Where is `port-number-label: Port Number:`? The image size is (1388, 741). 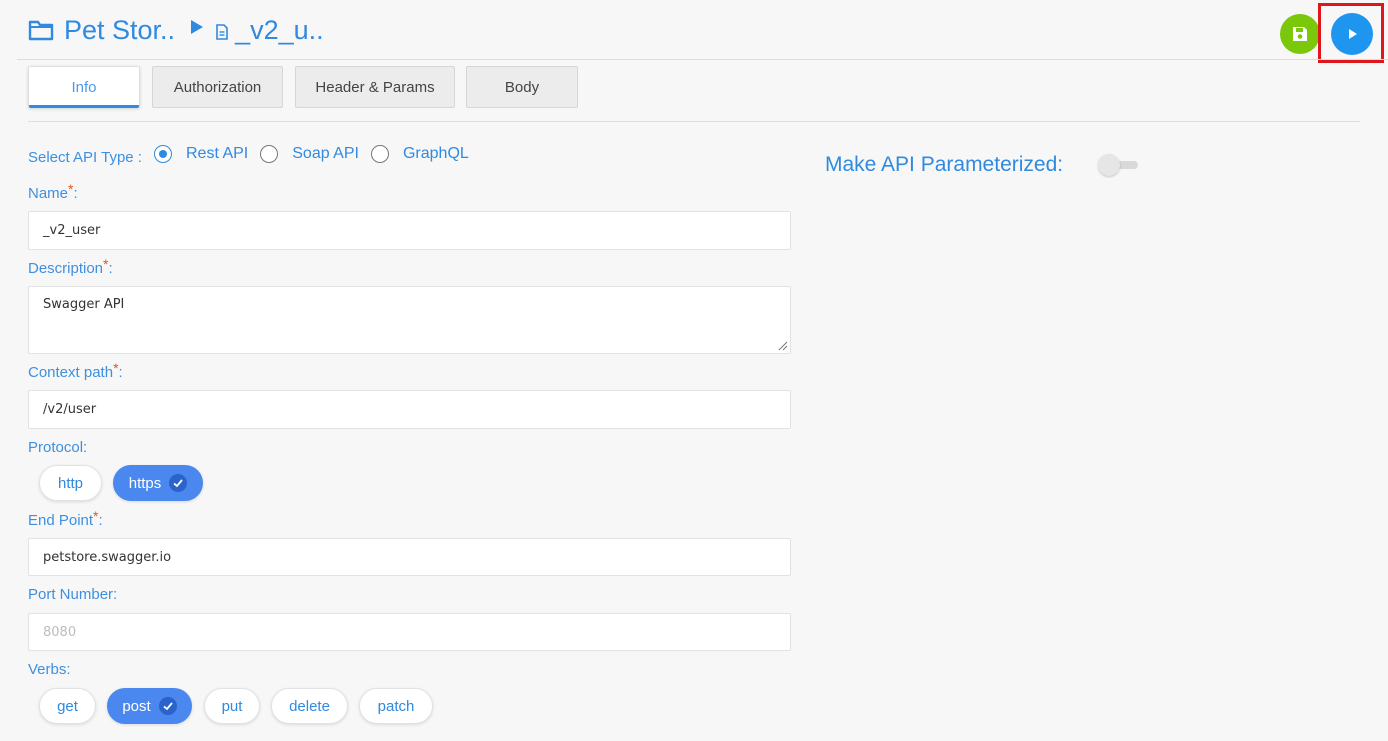
port-number-label: Port Number: is located at coordinates (73, 594).